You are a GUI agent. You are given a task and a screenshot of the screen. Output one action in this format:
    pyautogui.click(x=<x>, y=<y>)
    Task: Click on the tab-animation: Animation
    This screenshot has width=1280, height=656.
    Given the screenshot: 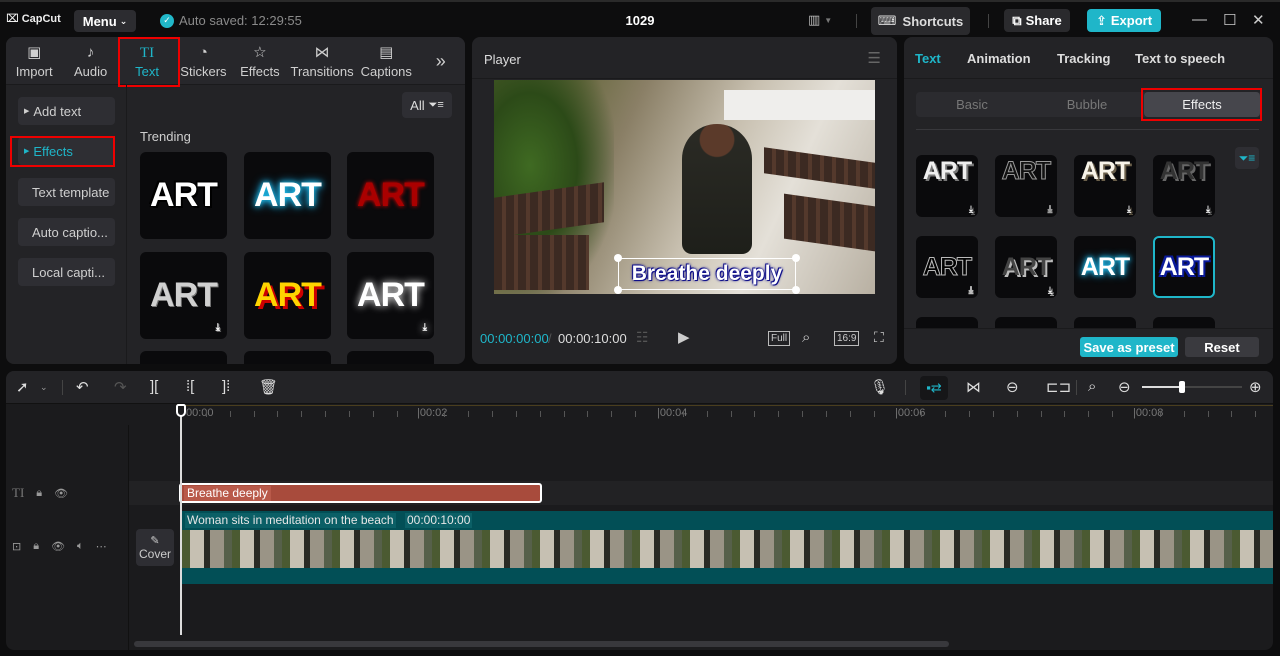 What is the action you would take?
    pyautogui.click(x=999, y=58)
    